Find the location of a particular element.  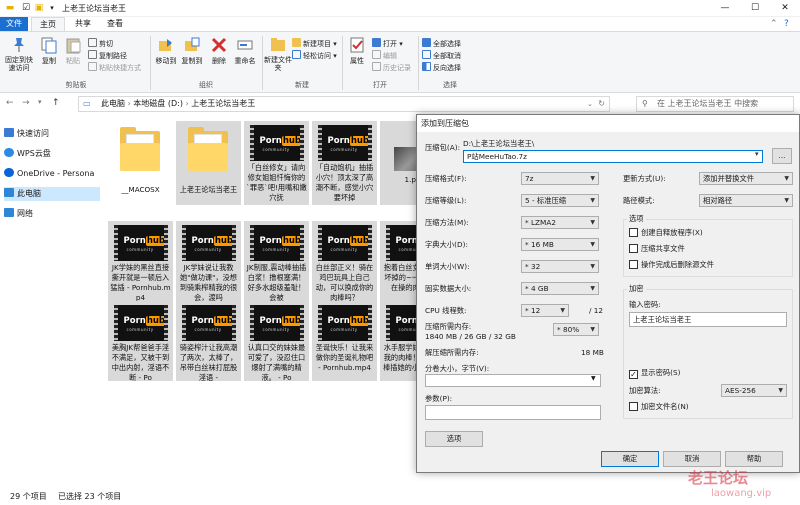

forward-arrow-icon: → is located at coordinates (26, 103).